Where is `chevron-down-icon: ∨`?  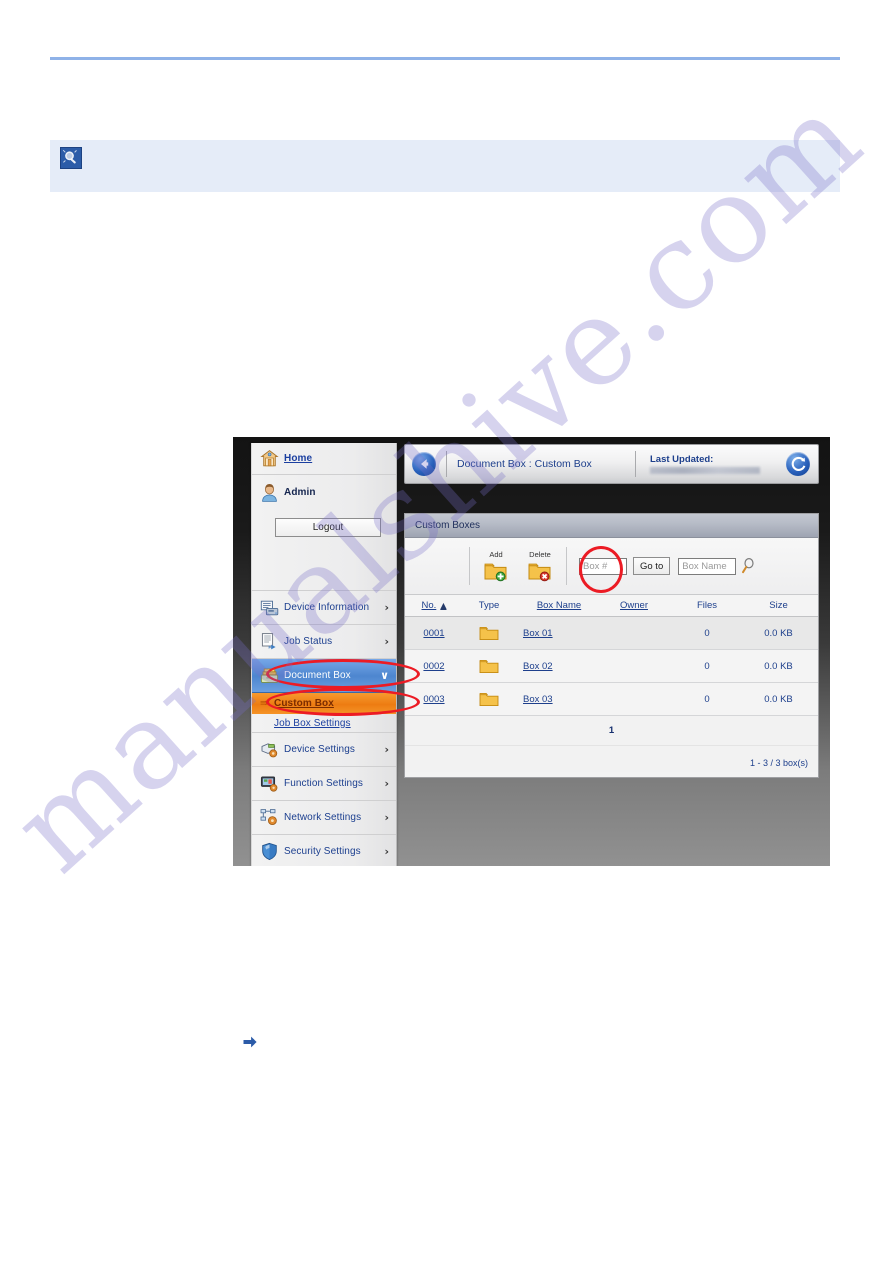 chevron-down-icon: ∨ is located at coordinates (384, 675).